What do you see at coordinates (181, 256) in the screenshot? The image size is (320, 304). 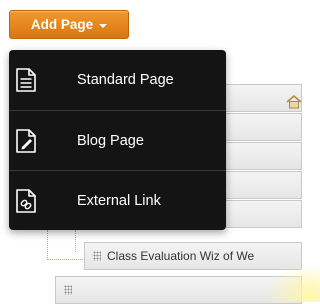 I see `tree-row-label: Class Evaluation Wiz of We` at bounding box center [181, 256].